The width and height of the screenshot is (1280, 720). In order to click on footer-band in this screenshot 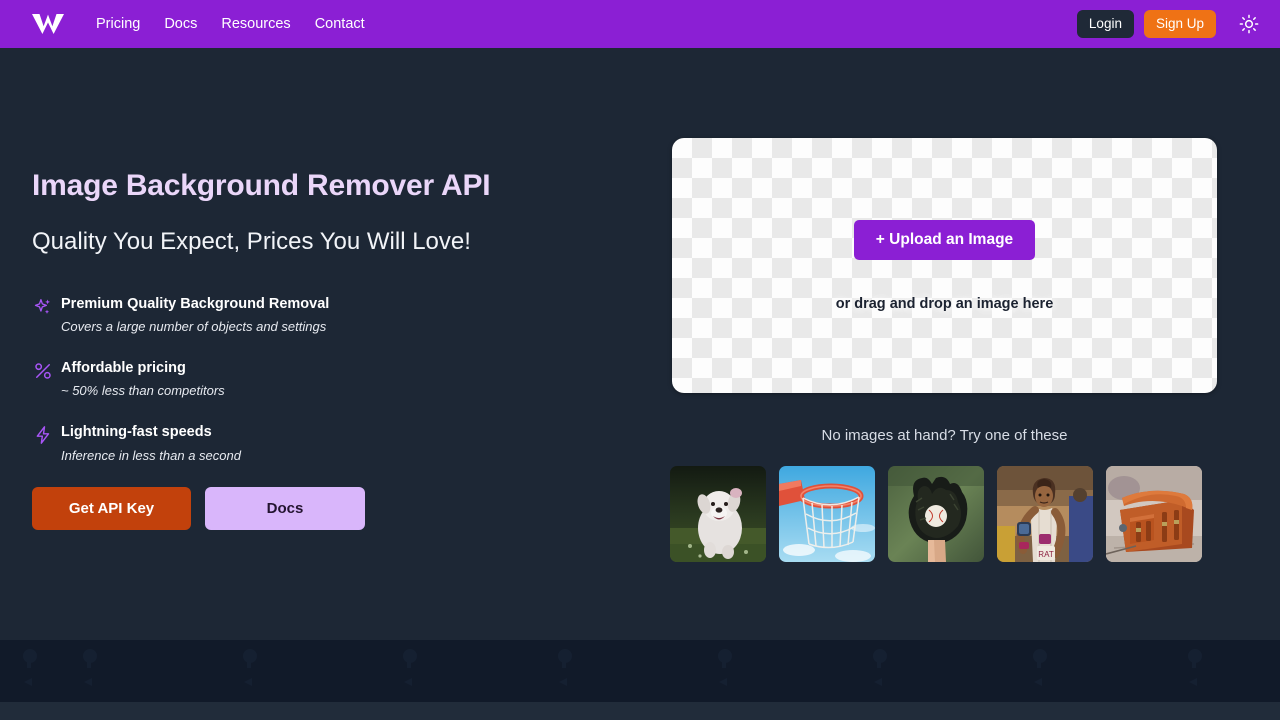, I will do `click(640, 671)`.